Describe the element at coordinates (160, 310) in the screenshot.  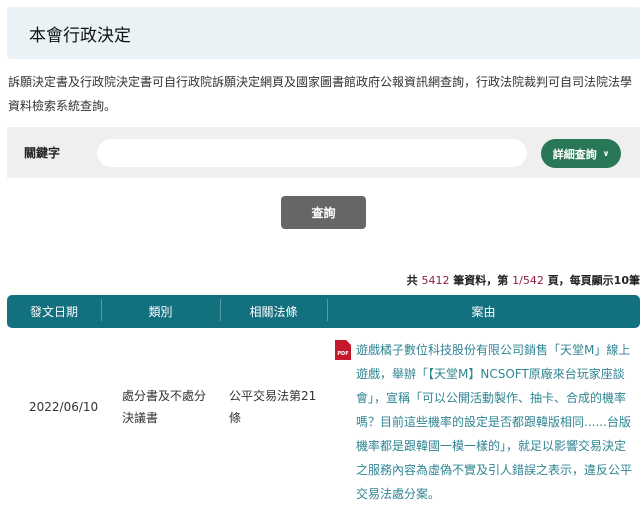
I see `column-category: 類別` at that location.